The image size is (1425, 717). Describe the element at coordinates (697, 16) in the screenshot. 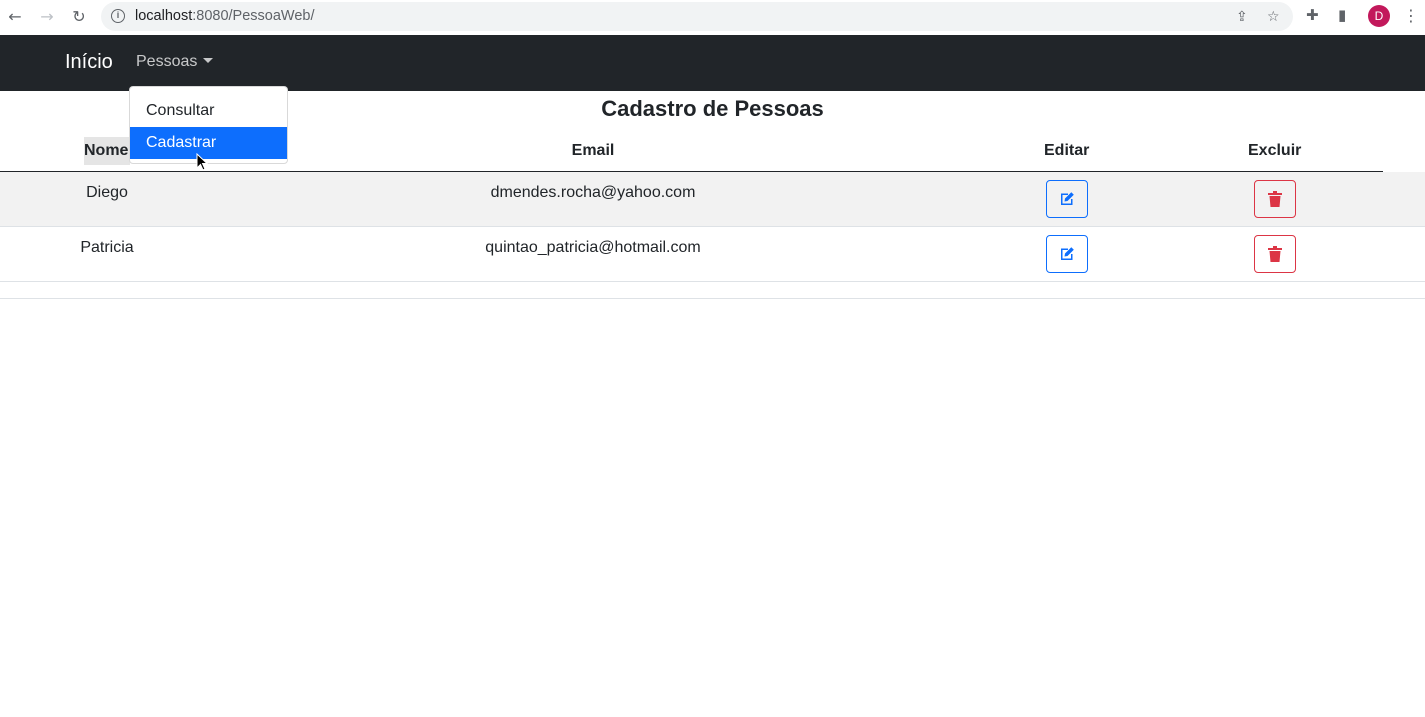

I see `address-bar: i localhost:8080/PessoaWeb/ ⇪ ☆` at that location.